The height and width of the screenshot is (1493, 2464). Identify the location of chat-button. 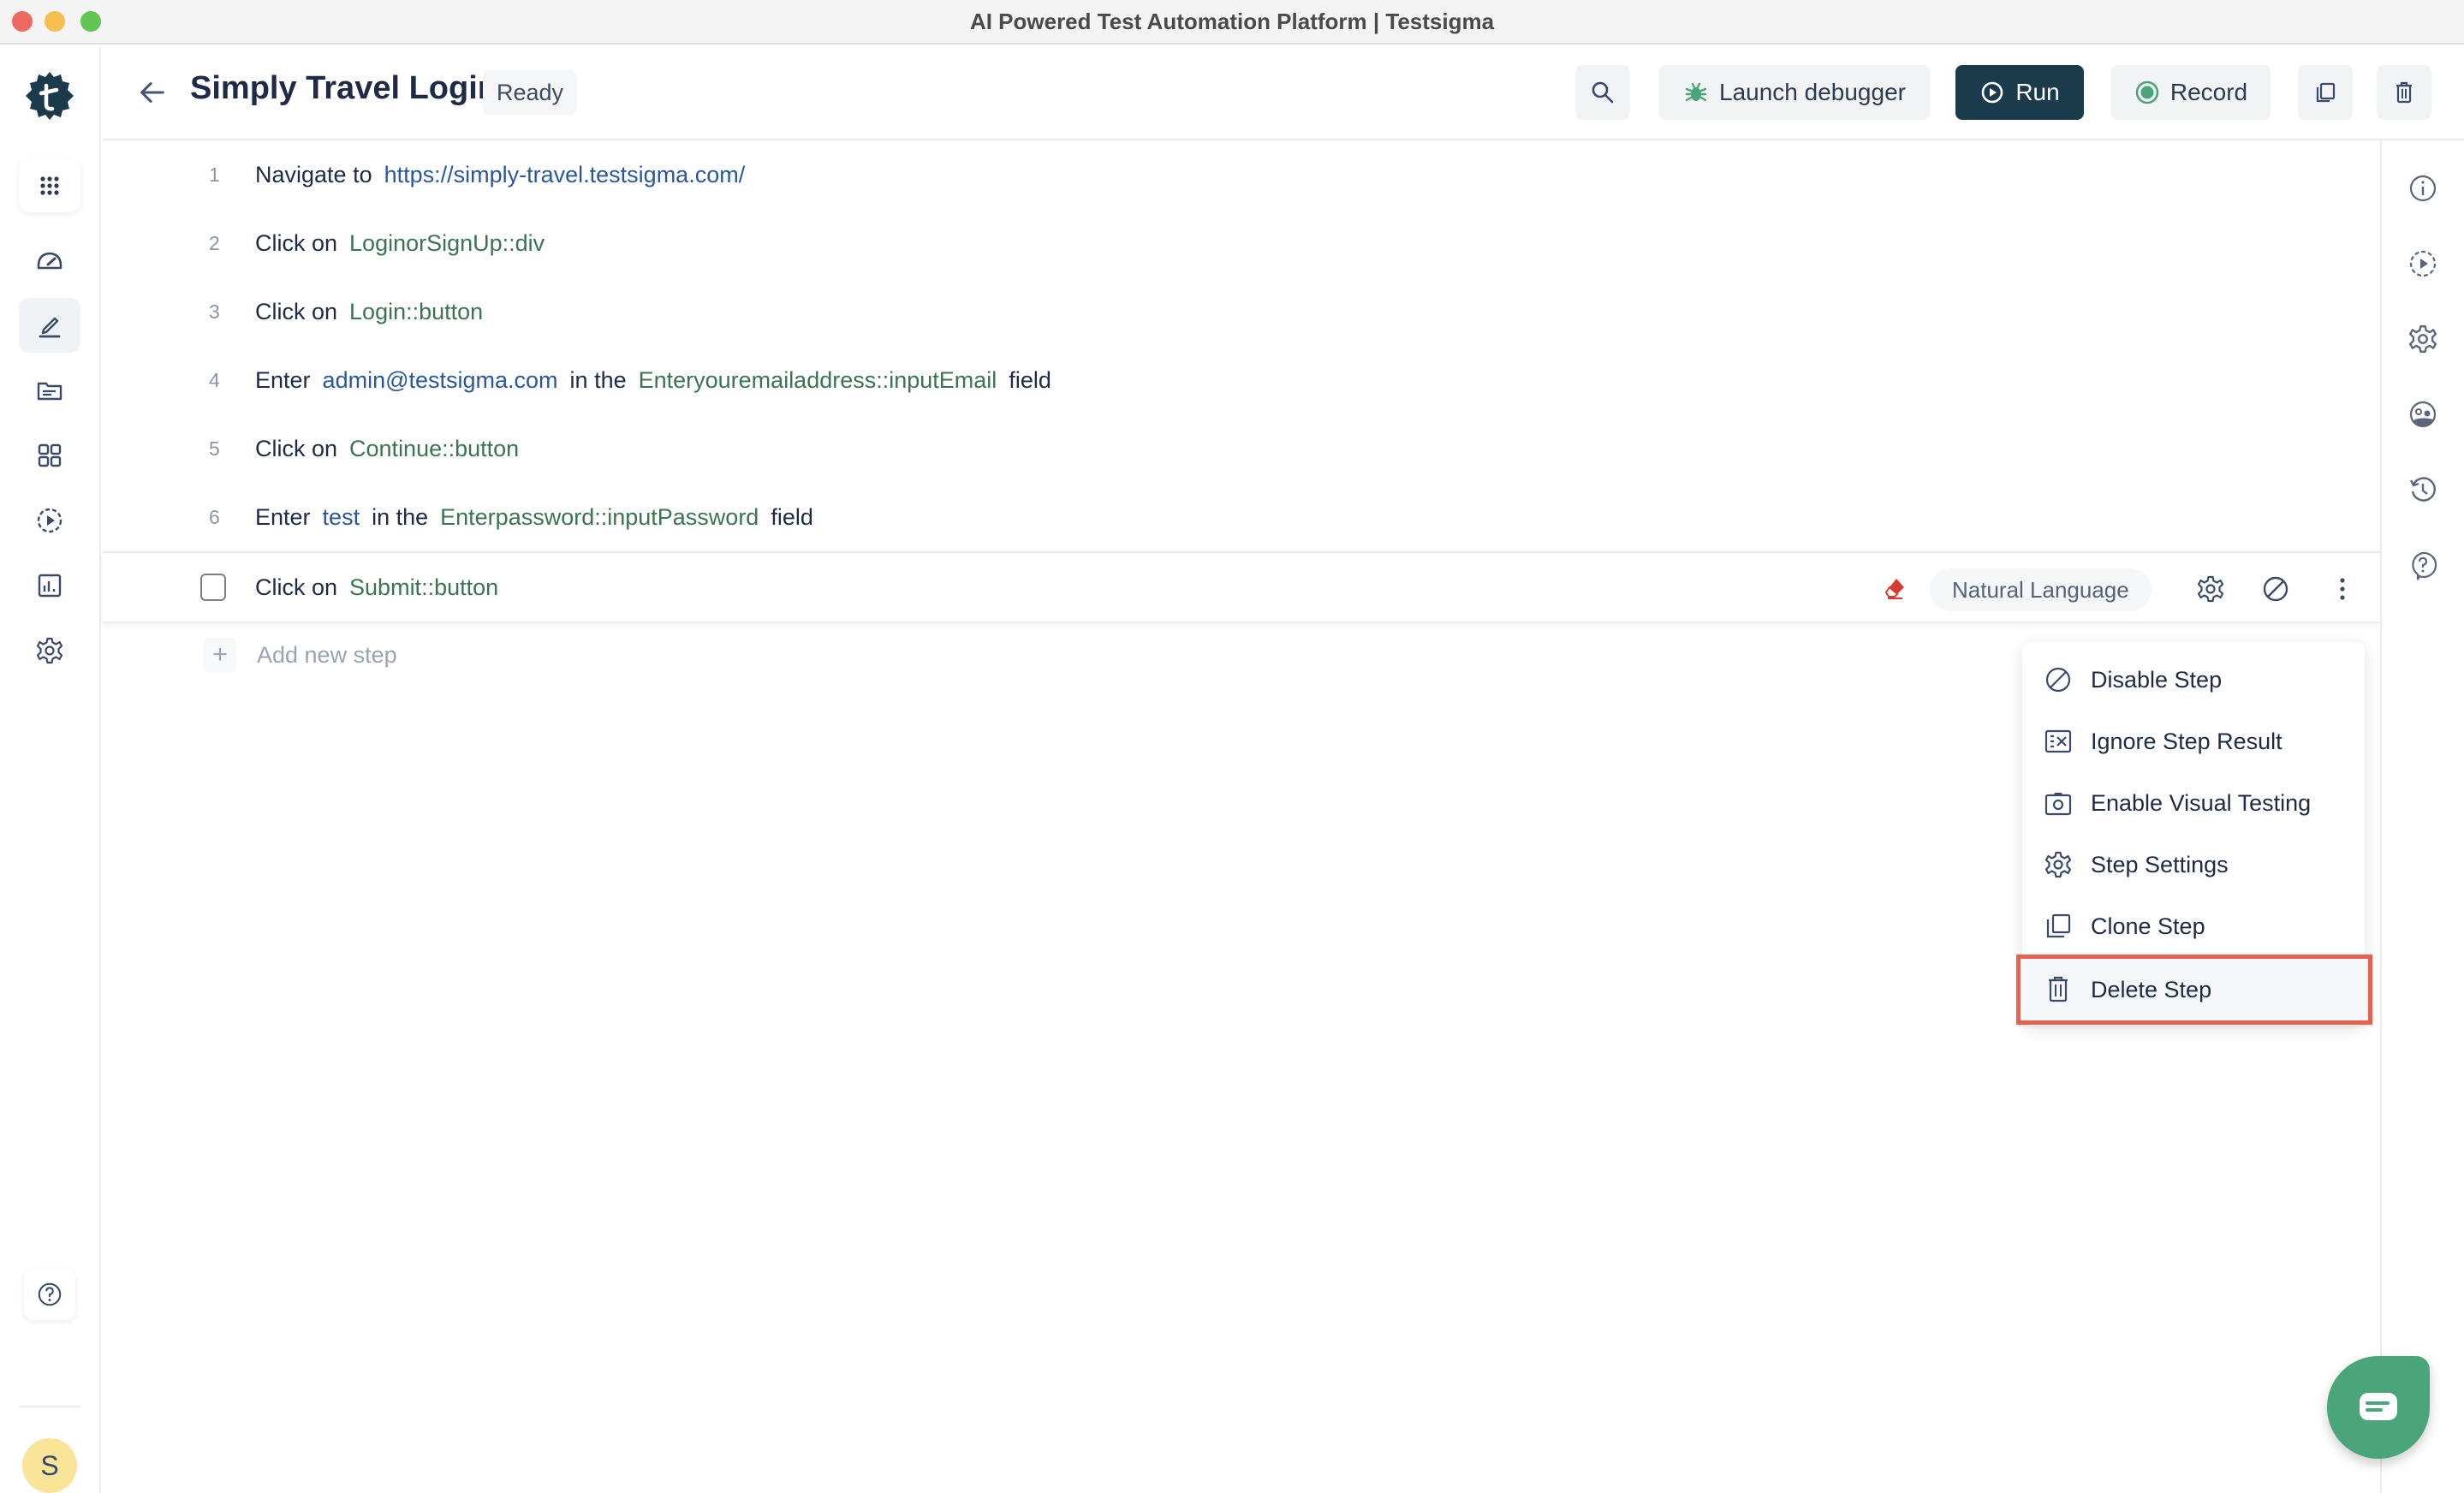
(2378, 1407).